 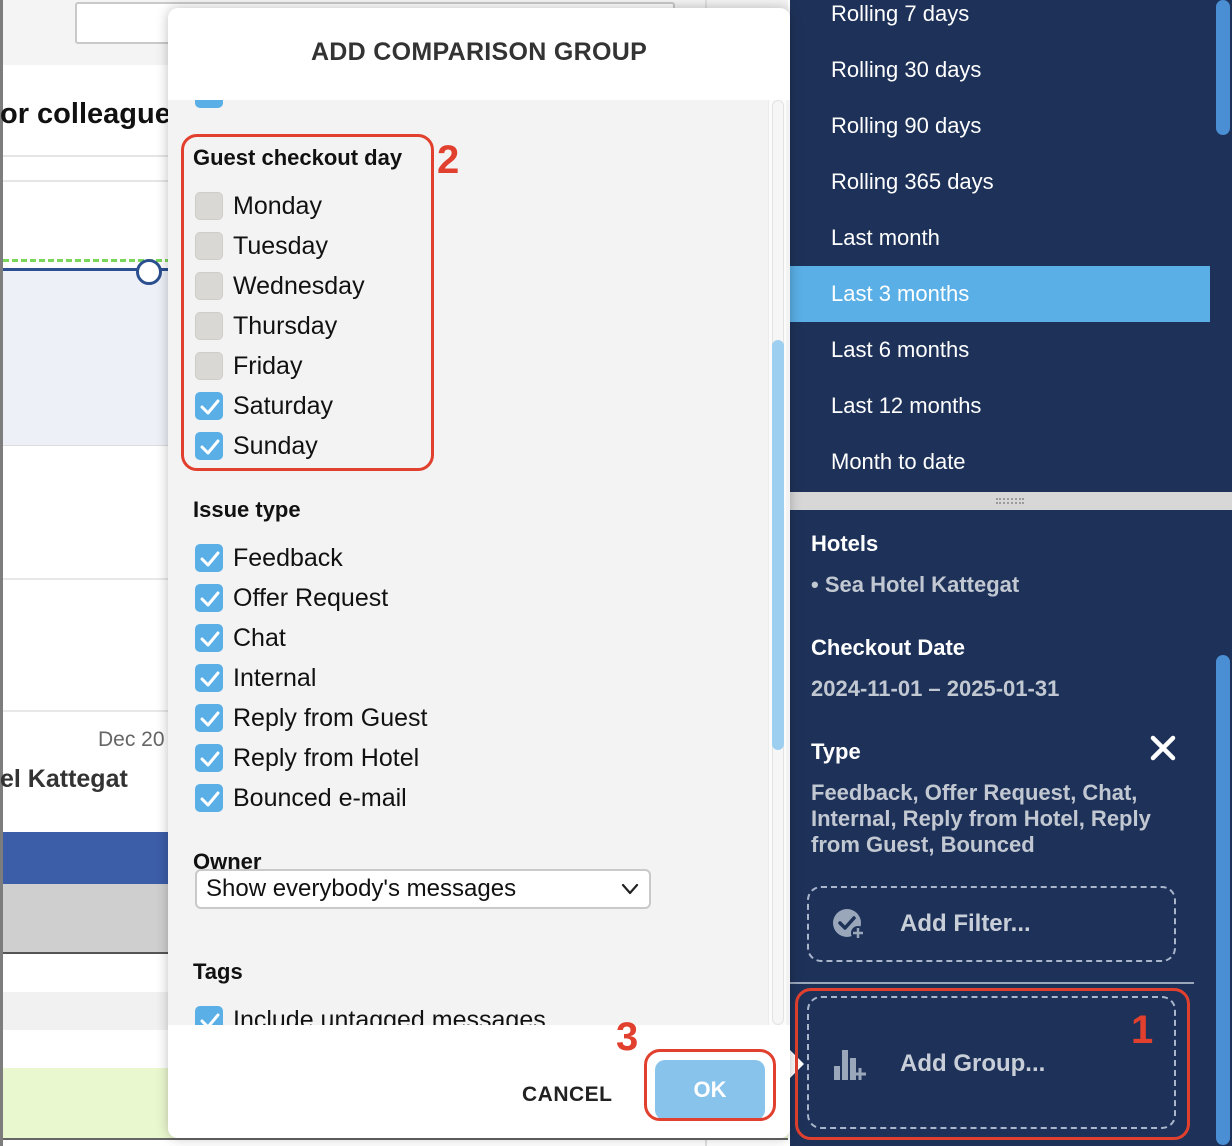 What do you see at coordinates (209, 104) in the screenshot?
I see `checkbox-partial` at bounding box center [209, 104].